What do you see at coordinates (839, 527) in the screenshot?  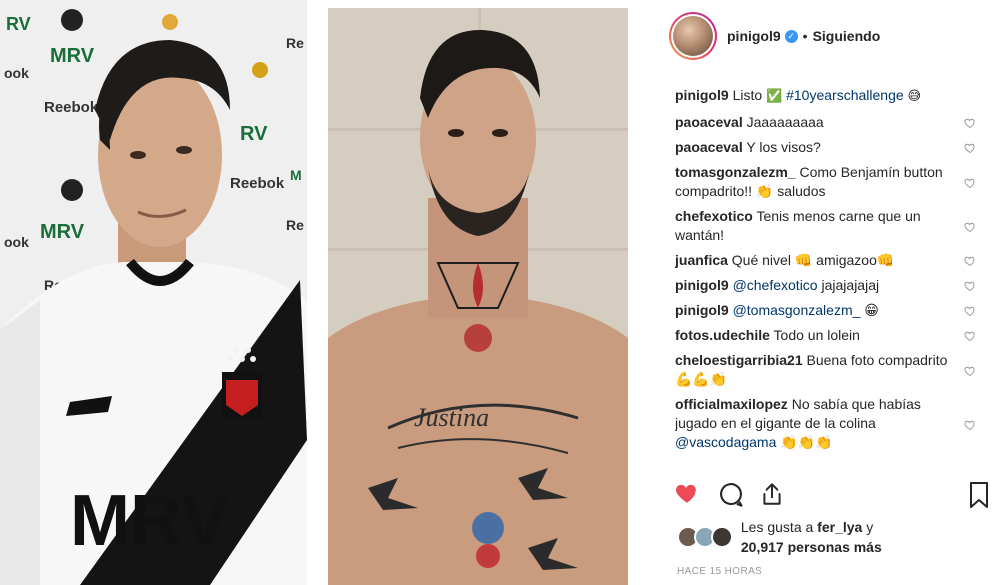 I see `likes-user: fer_lya` at bounding box center [839, 527].